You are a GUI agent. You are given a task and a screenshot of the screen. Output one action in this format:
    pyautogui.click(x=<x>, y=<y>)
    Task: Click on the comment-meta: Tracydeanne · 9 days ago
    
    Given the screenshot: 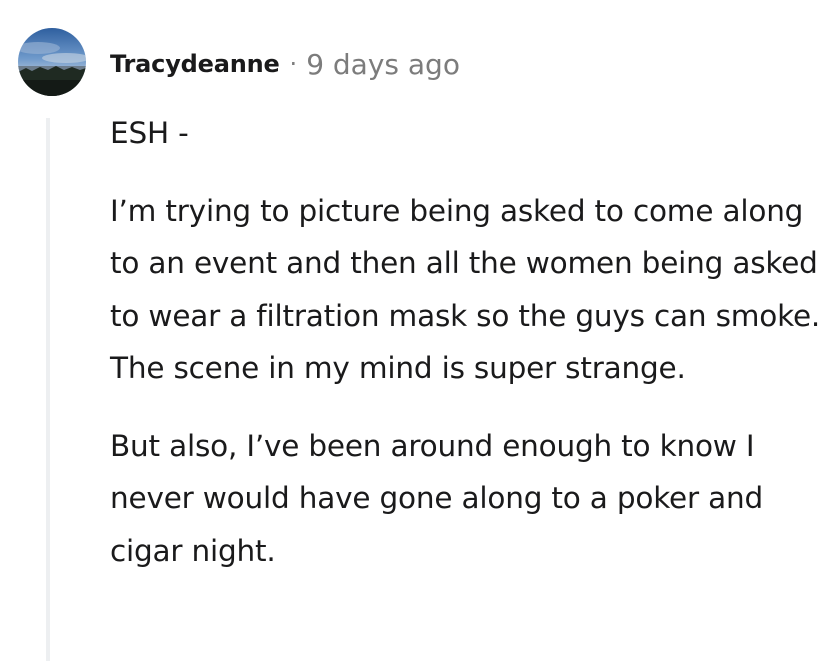 What is the action you would take?
    pyautogui.click(x=285, y=64)
    